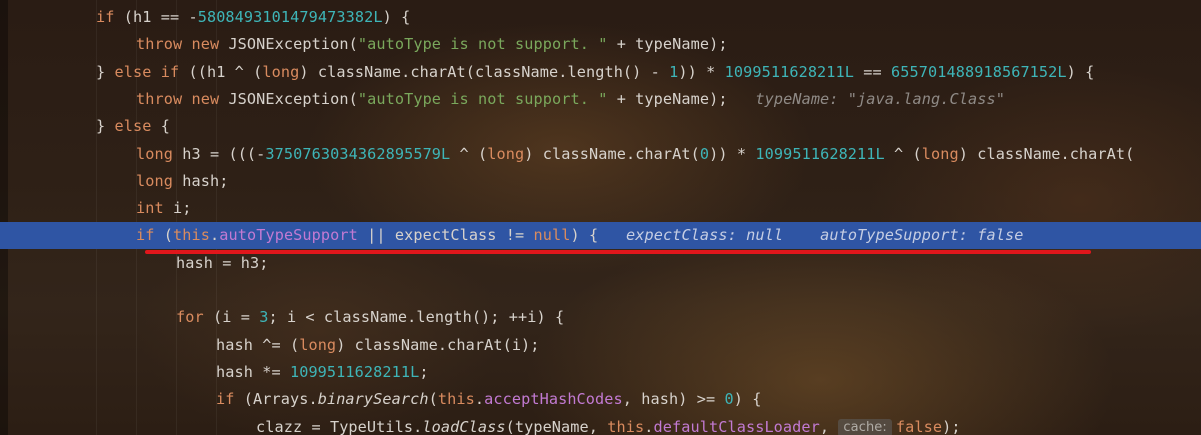 The width and height of the screenshot is (1201, 435). What do you see at coordinates (373, 399) in the screenshot?
I see `code-token: binarySearch` at bounding box center [373, 399].